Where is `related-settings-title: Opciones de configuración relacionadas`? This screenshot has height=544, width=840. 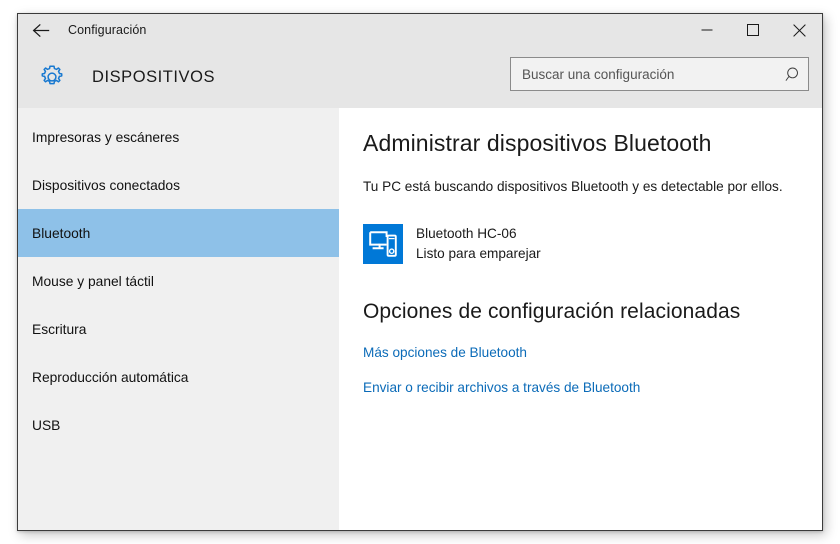 related-settings-title: Opciones de configuración relacionadas is located at coordinates (552, 311).